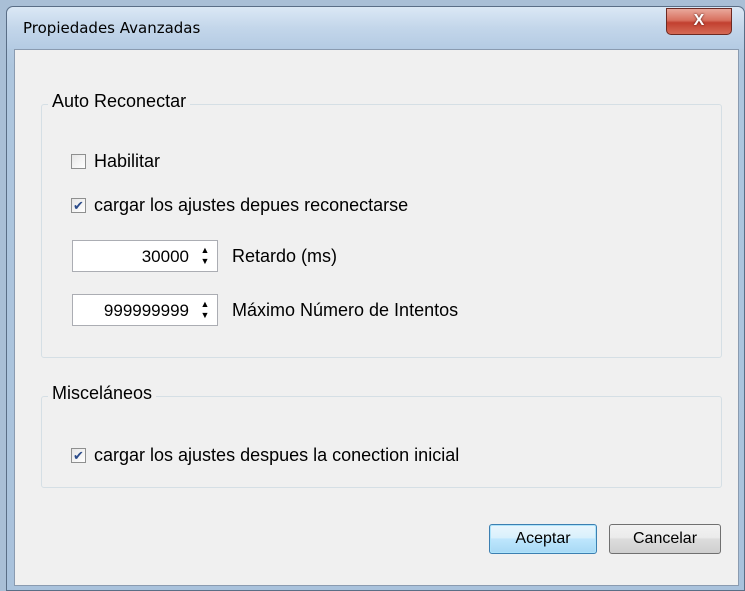  I want to click on reload-after-reconnect-label: cargar los ajustes depues reconectarse, so click(251, 205).